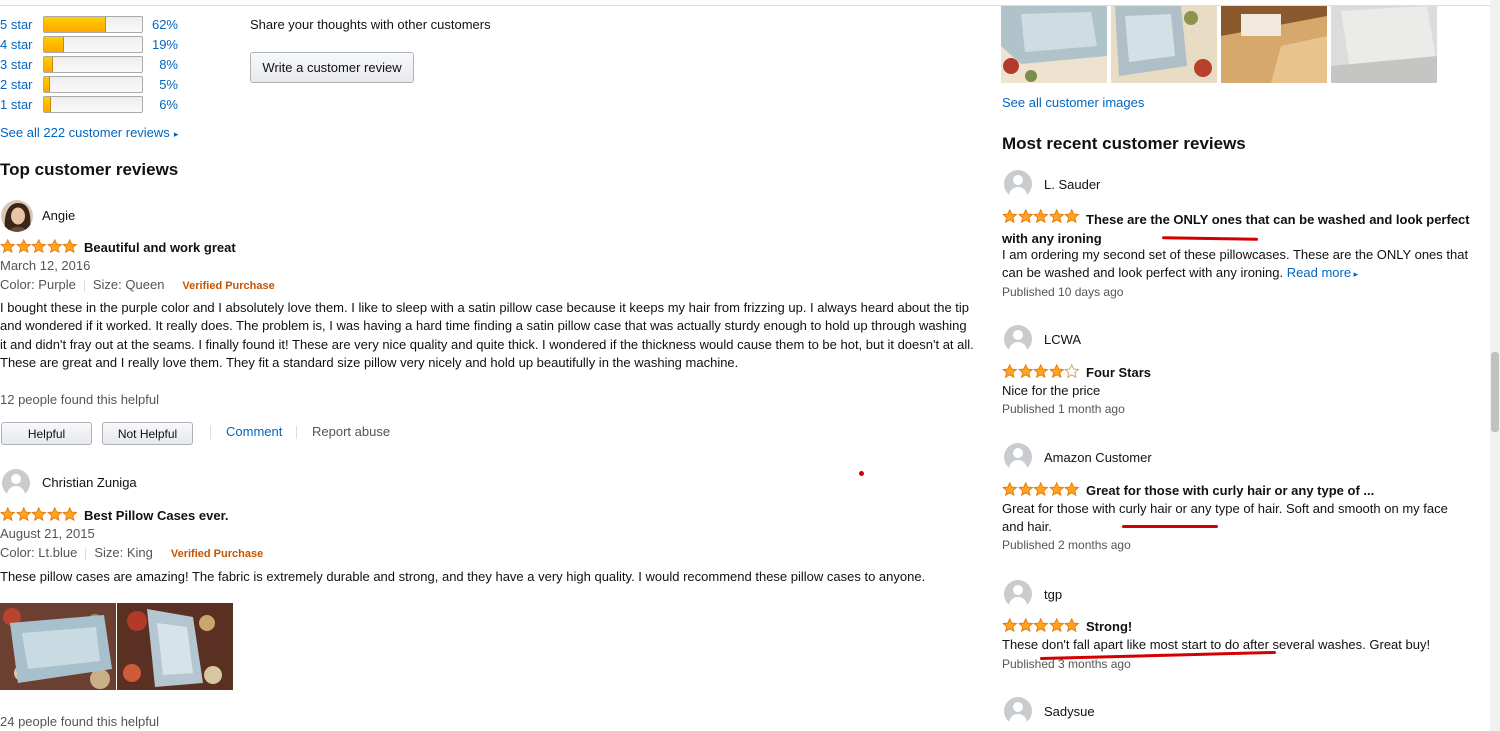 The height and width of the screenshot is (731, 1500). Describe the element at coordinates (47, 533) in the screenshot. I see `review-date: August 21, 2015` at that location.